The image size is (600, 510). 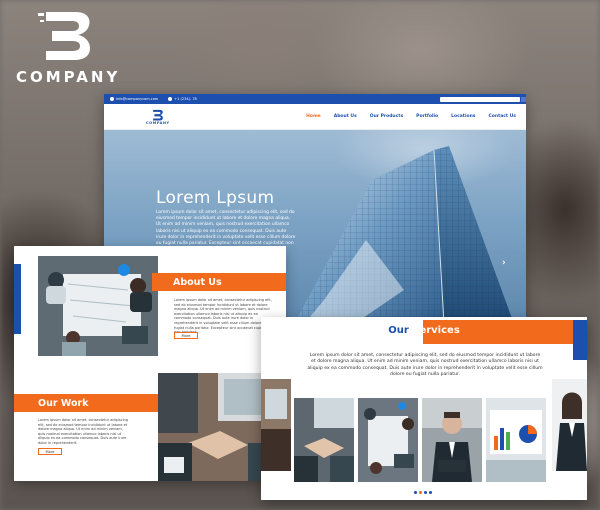 I want to click on side-photo-right, so click(x=569, y=425).